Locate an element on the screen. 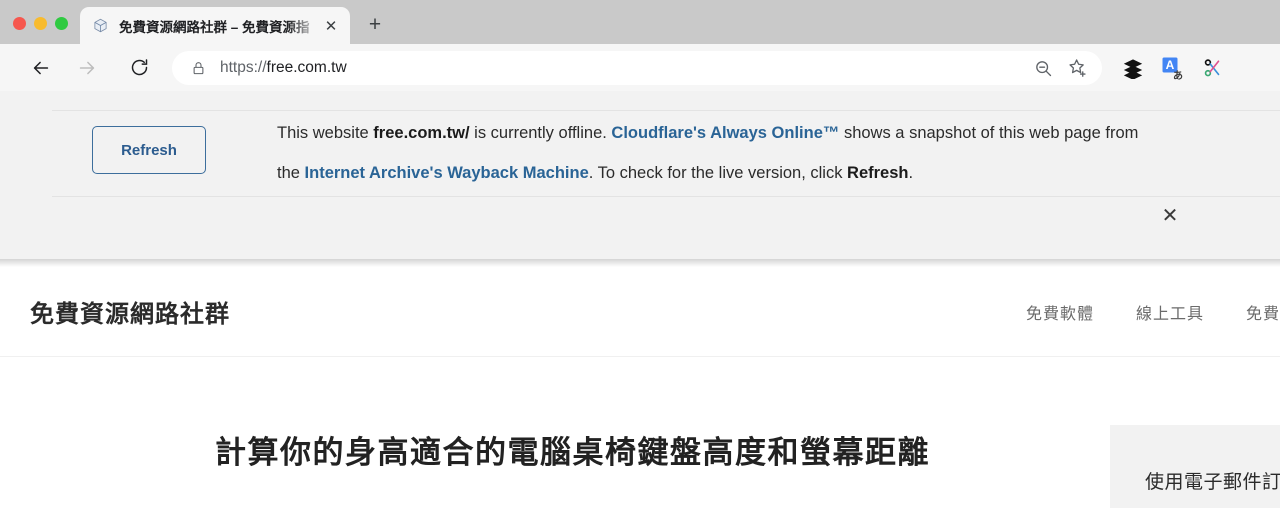  minimize-window-button is located at coordinates (40, 23).